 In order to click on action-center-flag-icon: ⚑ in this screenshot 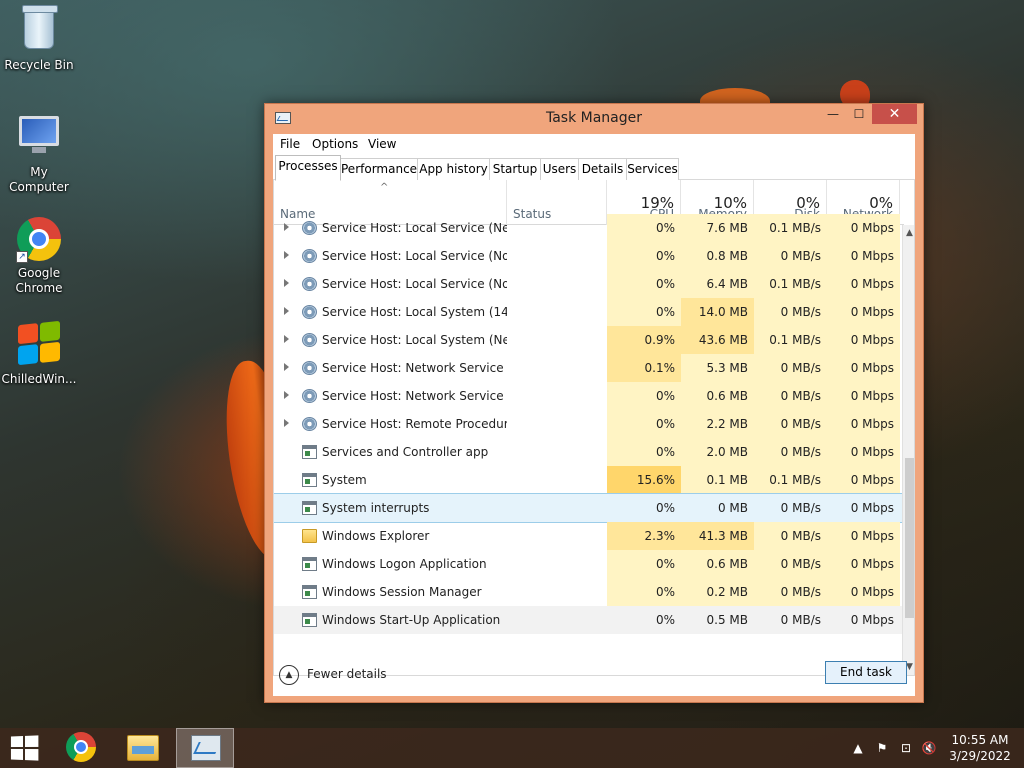, I will do `click(882, 748)`.